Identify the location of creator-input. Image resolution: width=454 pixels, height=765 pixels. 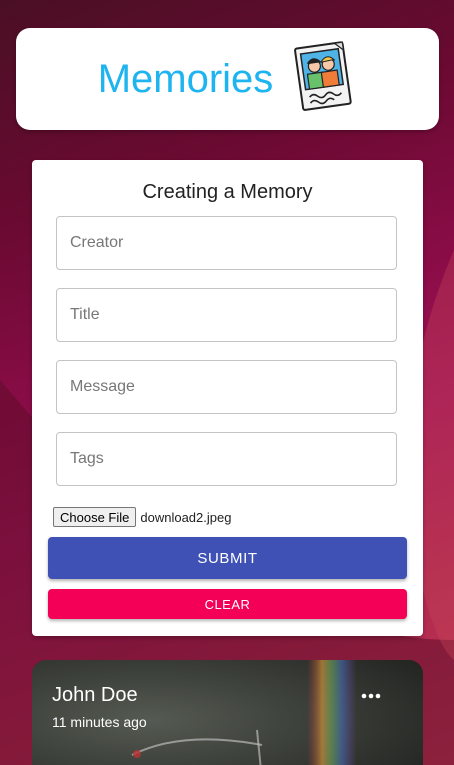
(226, 243).